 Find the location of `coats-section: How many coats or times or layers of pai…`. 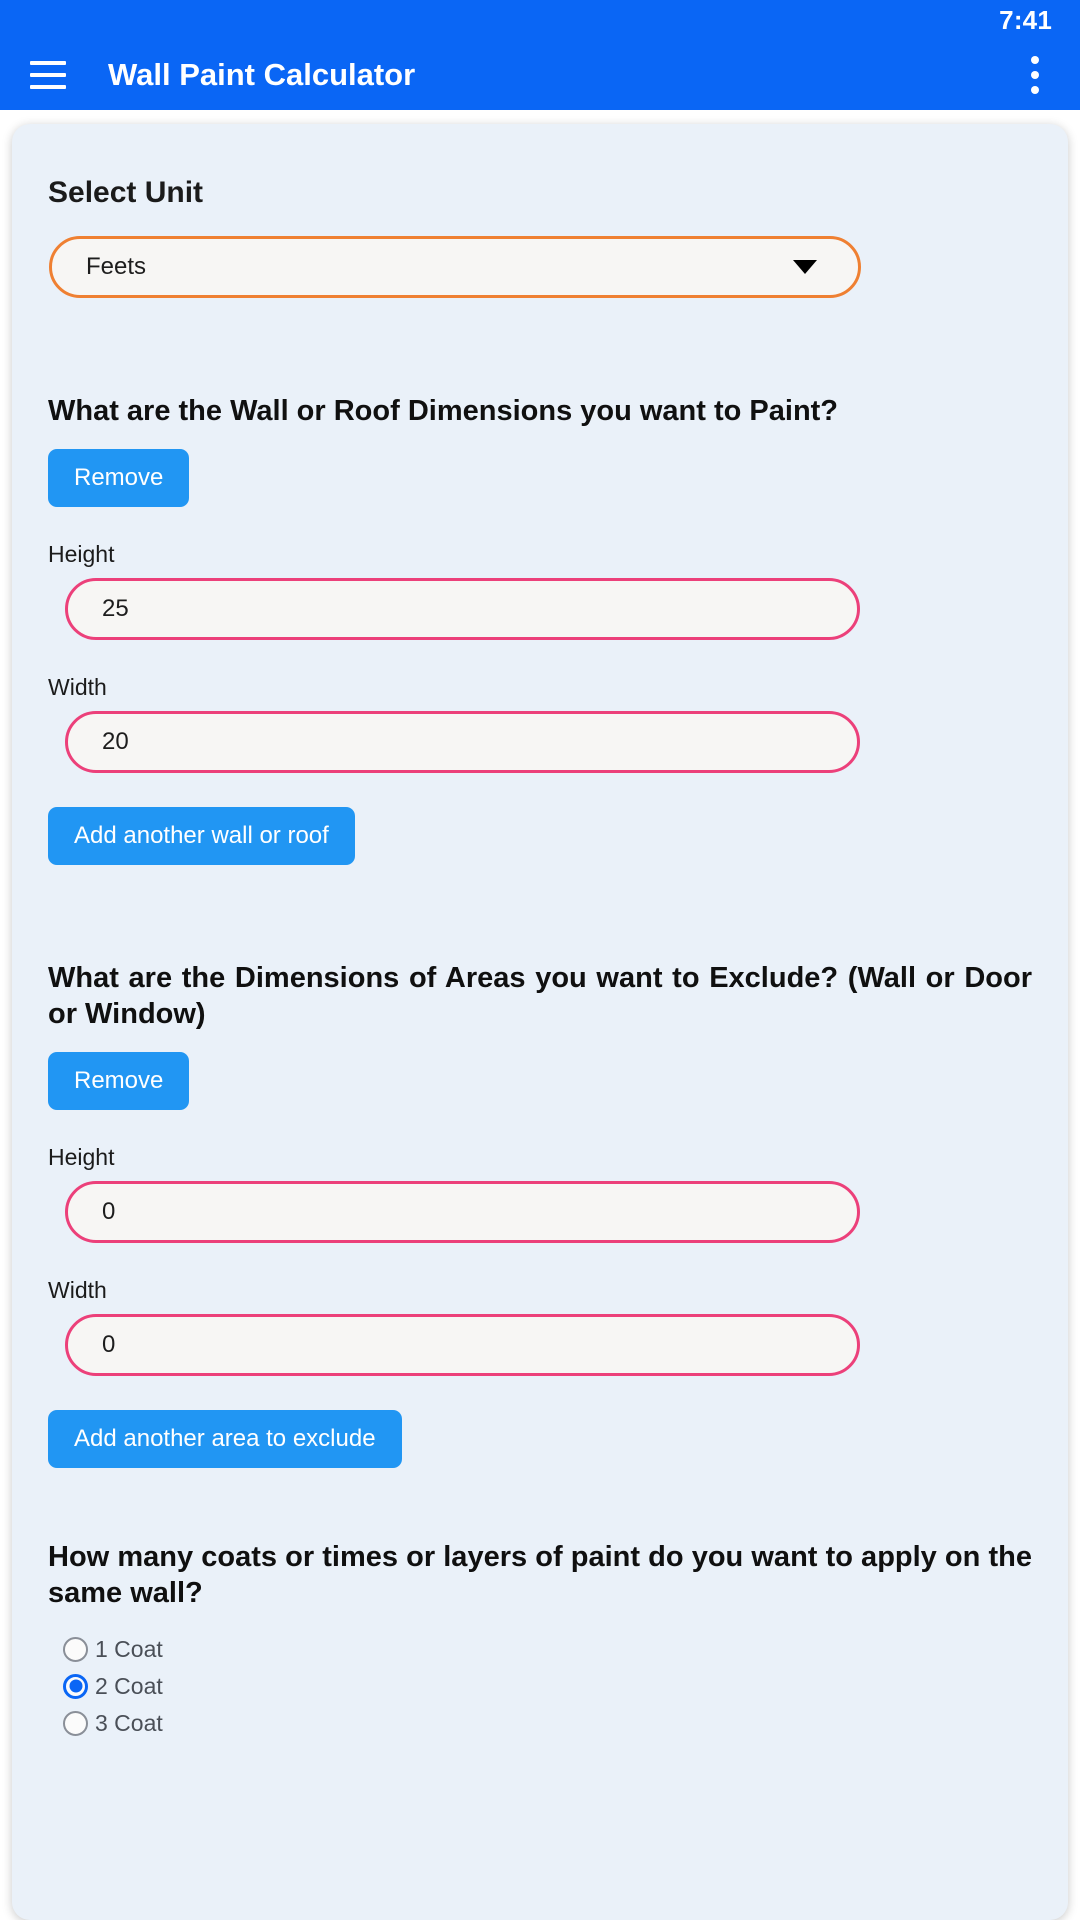

coats-section: How many coats or times or layers of pai… is located at coordinates (540, 1641).